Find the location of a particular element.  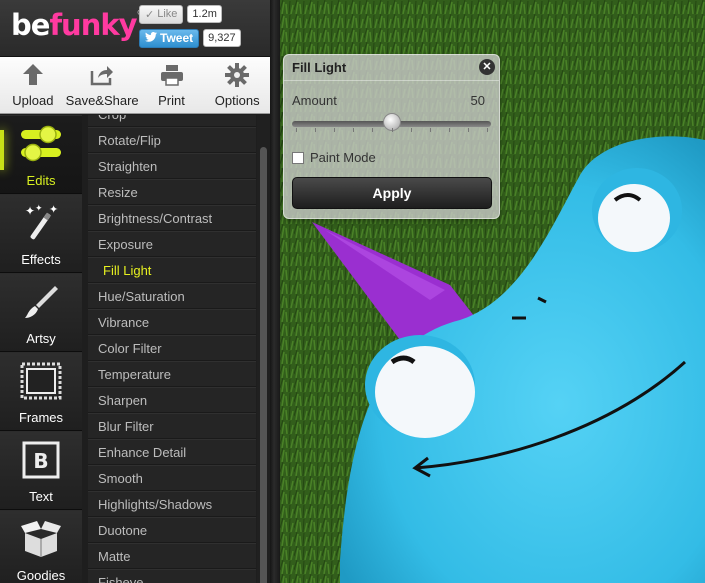

category-frames-label: Frames is located at coordinates (41, 417).